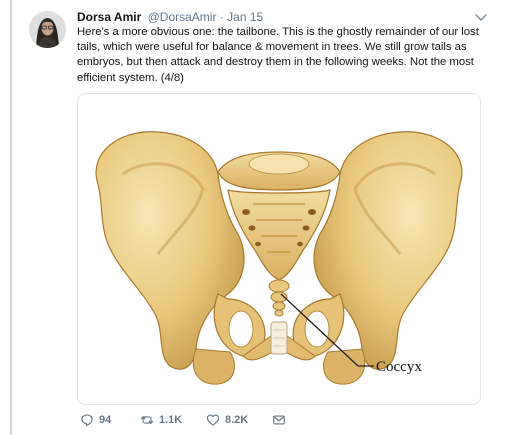  I want to click on retweet-count: 1.1K, so click(171, 420).